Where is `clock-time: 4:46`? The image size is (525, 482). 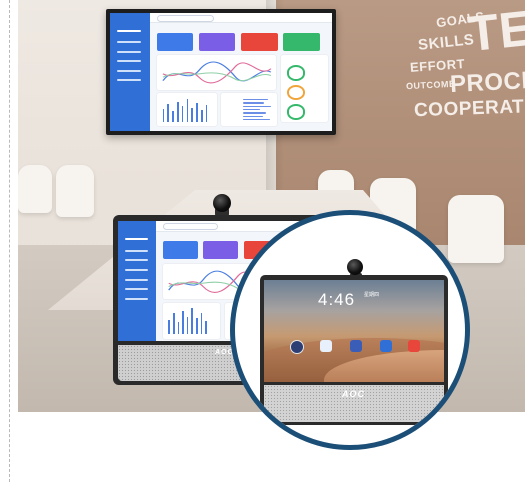 clock-time: 4:46 is located at coordinates (337, 299).